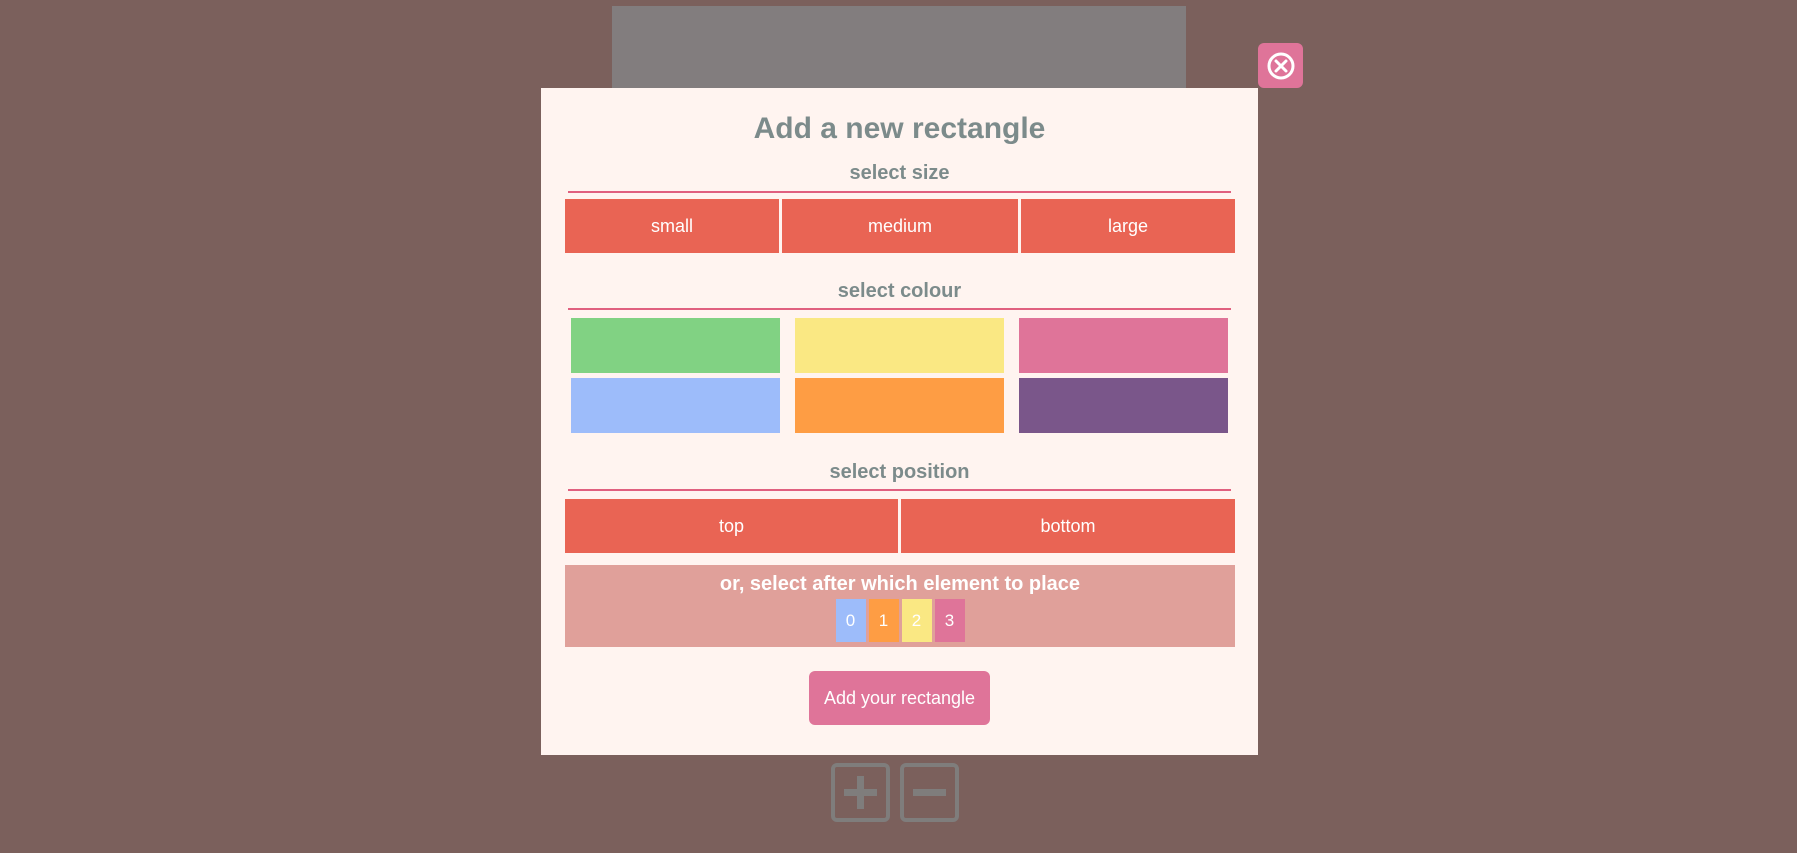  Describe the element at coordinates (916, 620) in the screenshot. I see `element-chip-2: 2` at that location.